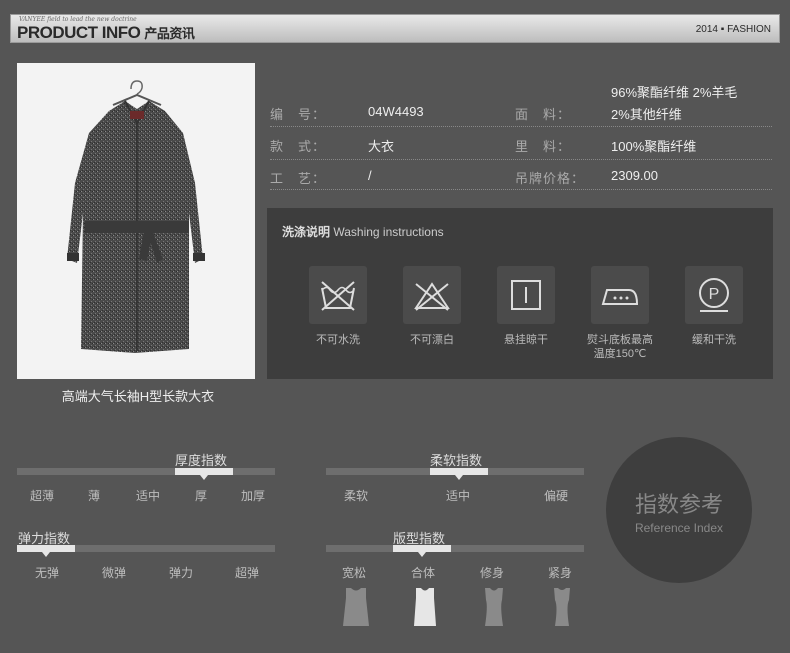 Image resolution: width=790 pixels, height=653 pixels. Describe the element at coordinates (422, 554) in the screenshot. I see `fit-pointer-icon` at that location.